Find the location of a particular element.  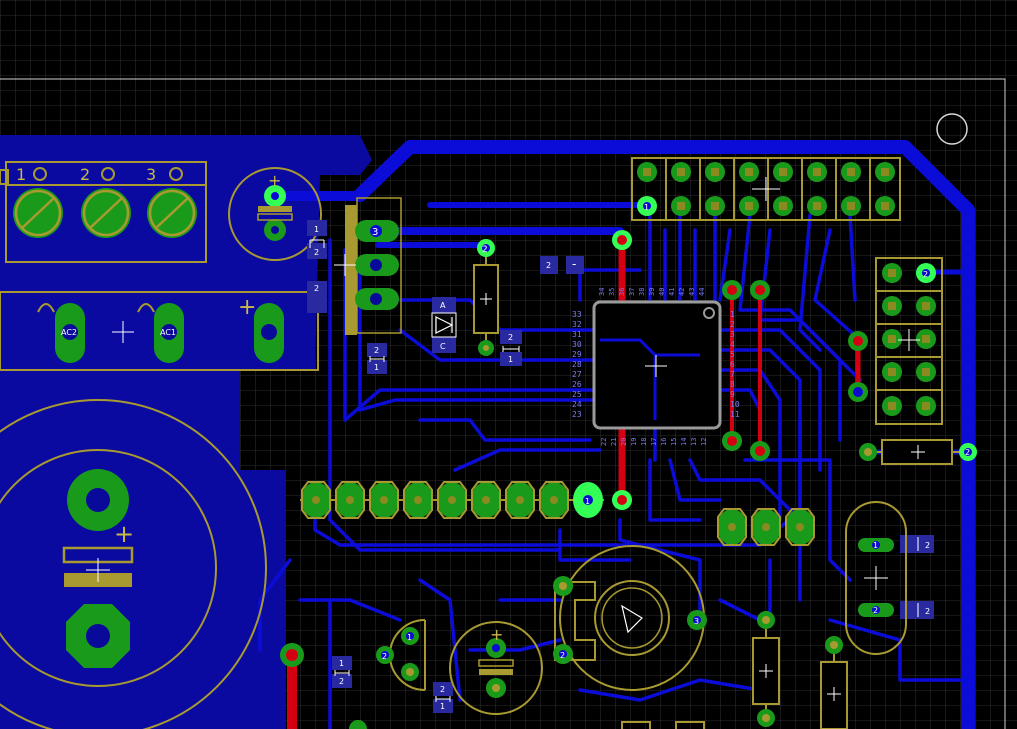

xtal-pin-1: 1 is located at coordinates (875, 545).